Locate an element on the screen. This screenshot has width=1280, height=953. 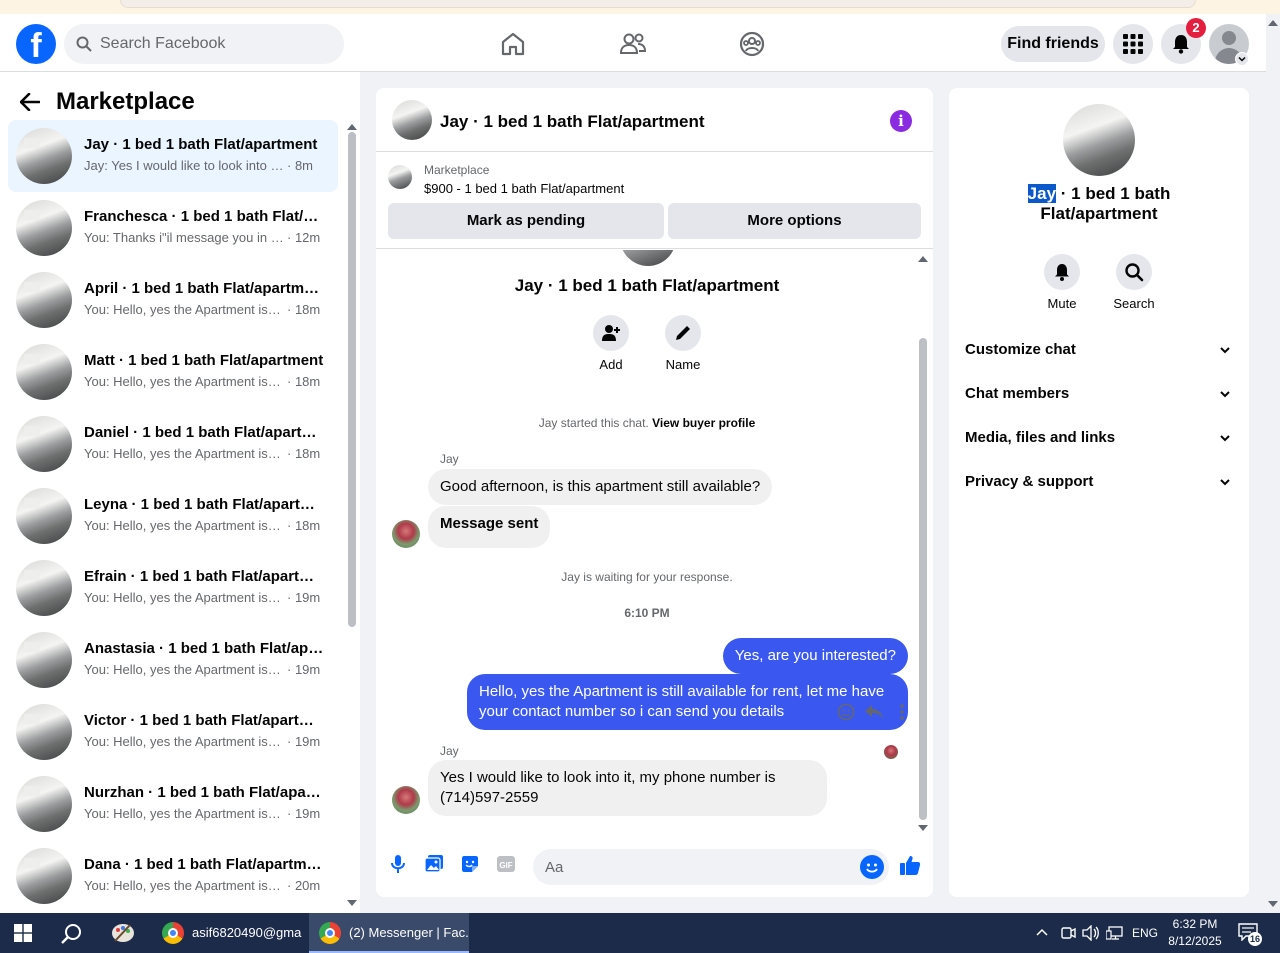
contact-avatar is located at coordinates (1099, 140).